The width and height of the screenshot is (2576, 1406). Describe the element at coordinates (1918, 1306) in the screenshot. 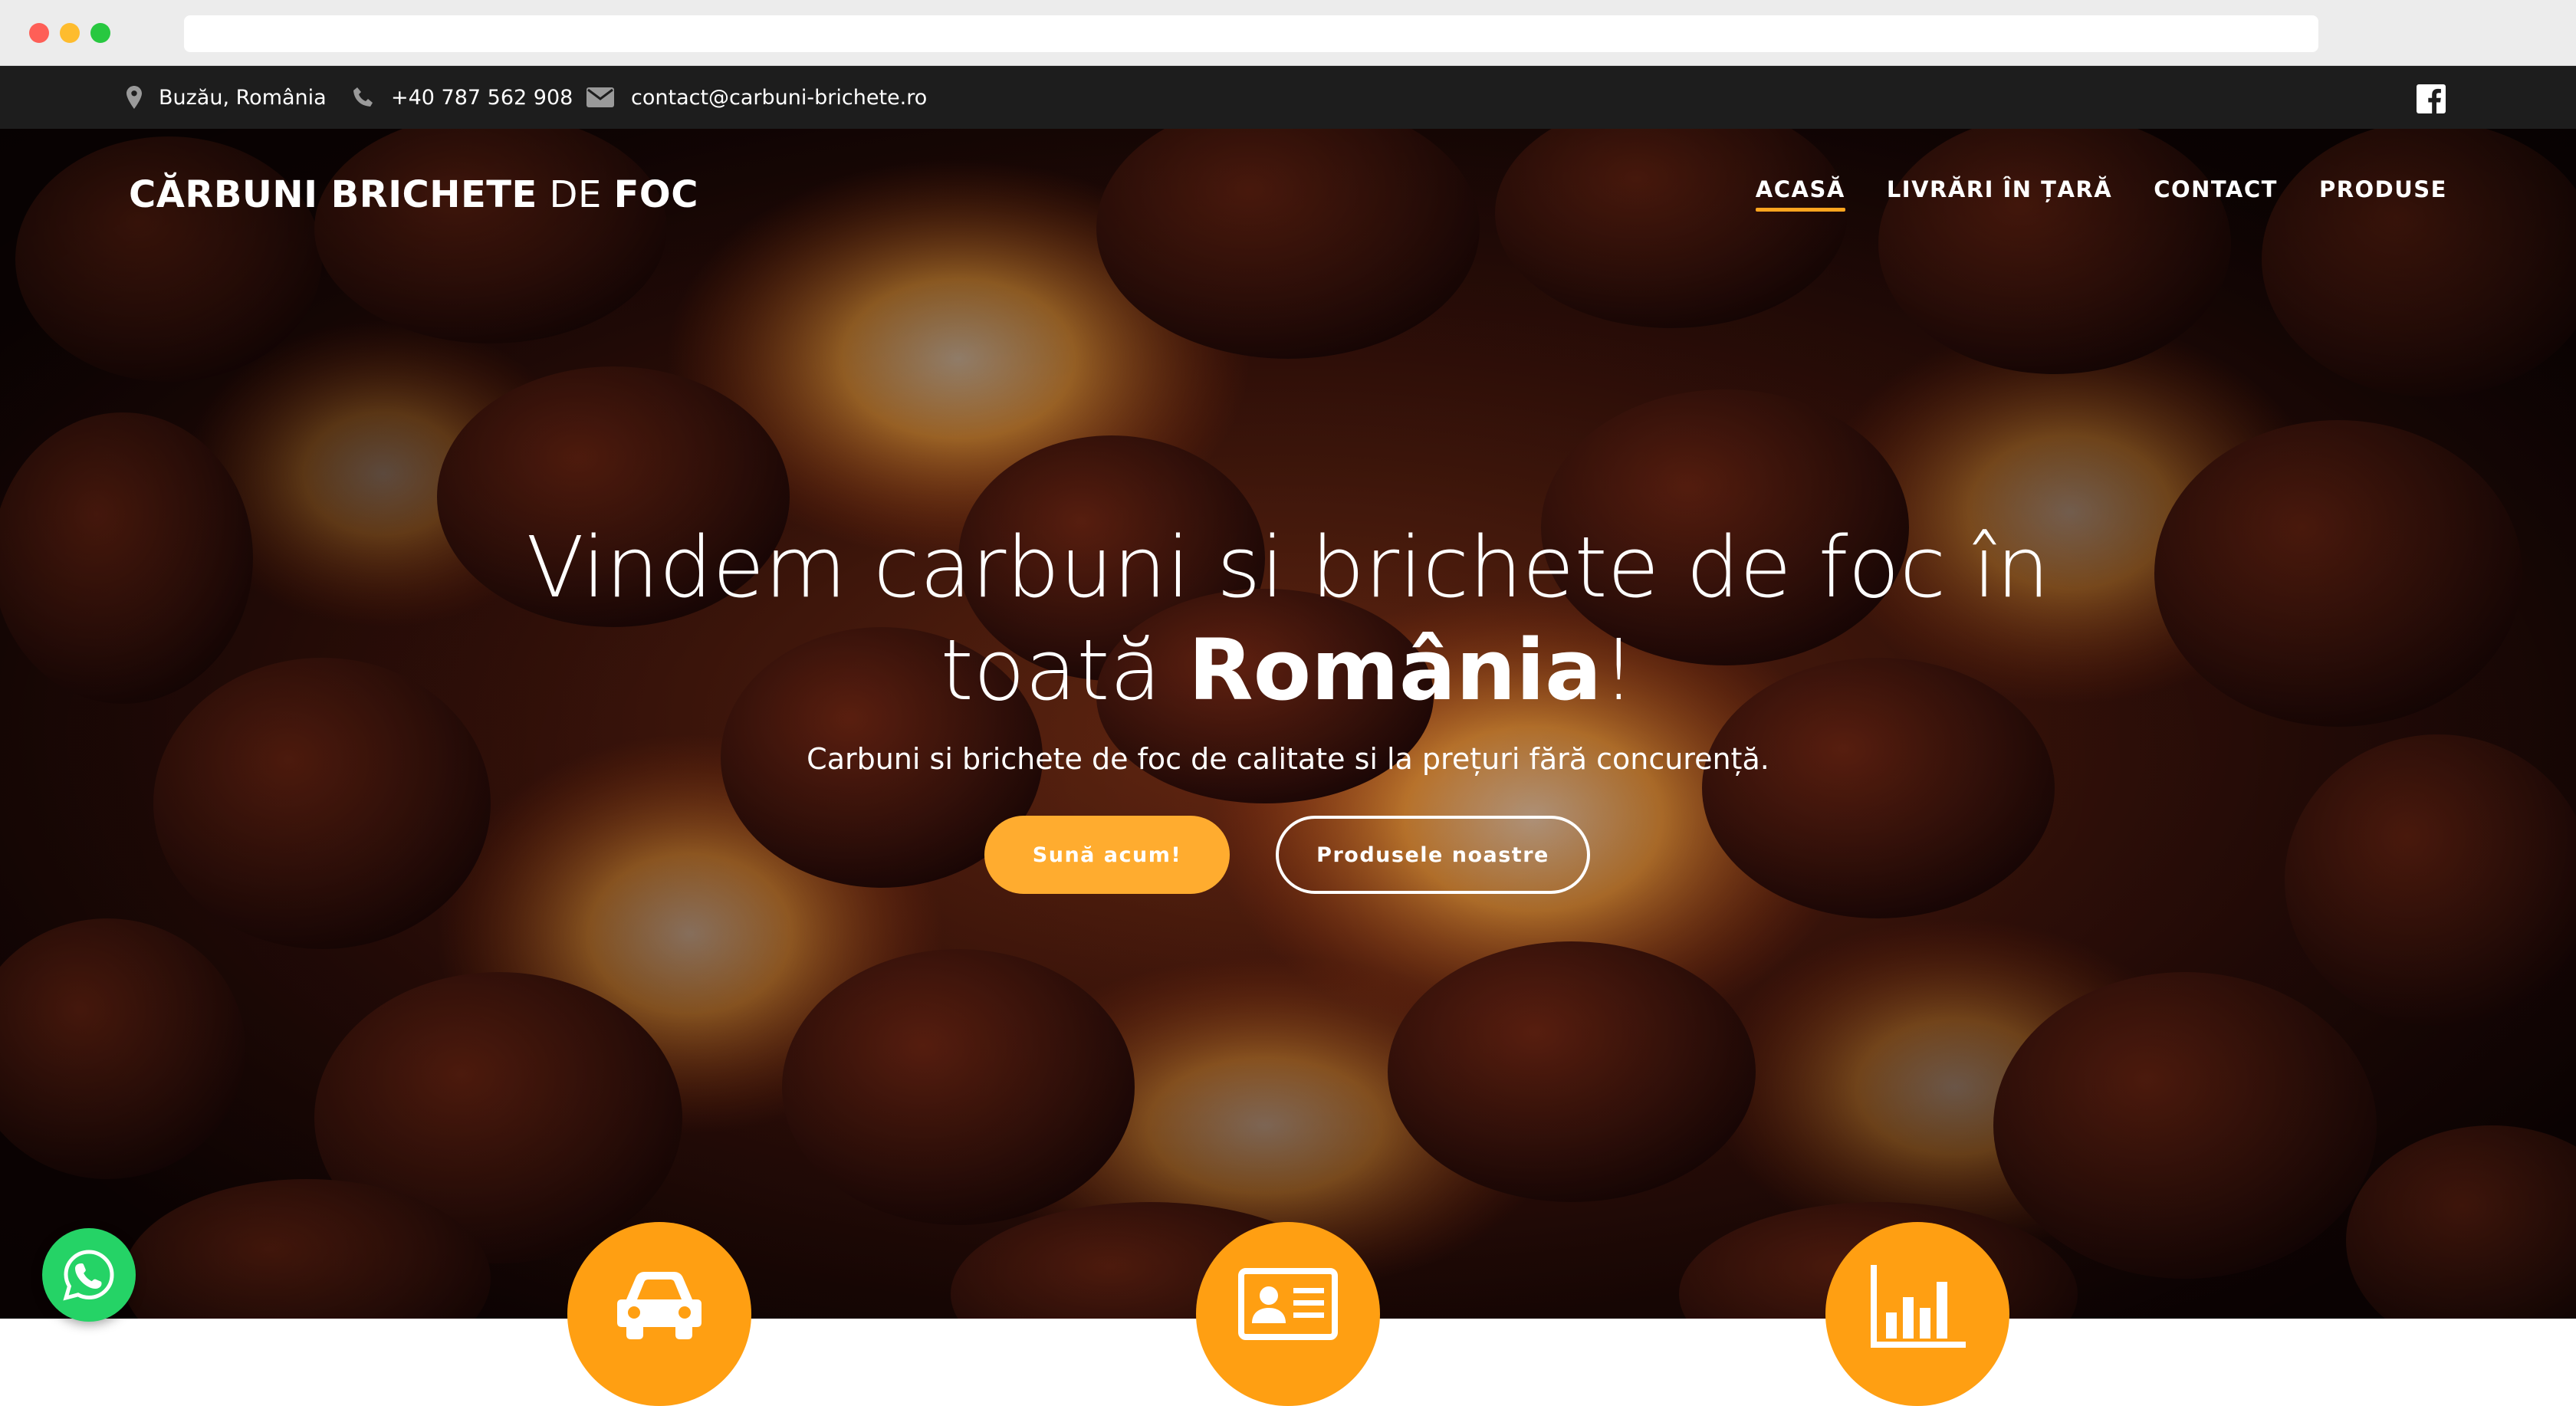

I see `bar-chart-icon` at that location.